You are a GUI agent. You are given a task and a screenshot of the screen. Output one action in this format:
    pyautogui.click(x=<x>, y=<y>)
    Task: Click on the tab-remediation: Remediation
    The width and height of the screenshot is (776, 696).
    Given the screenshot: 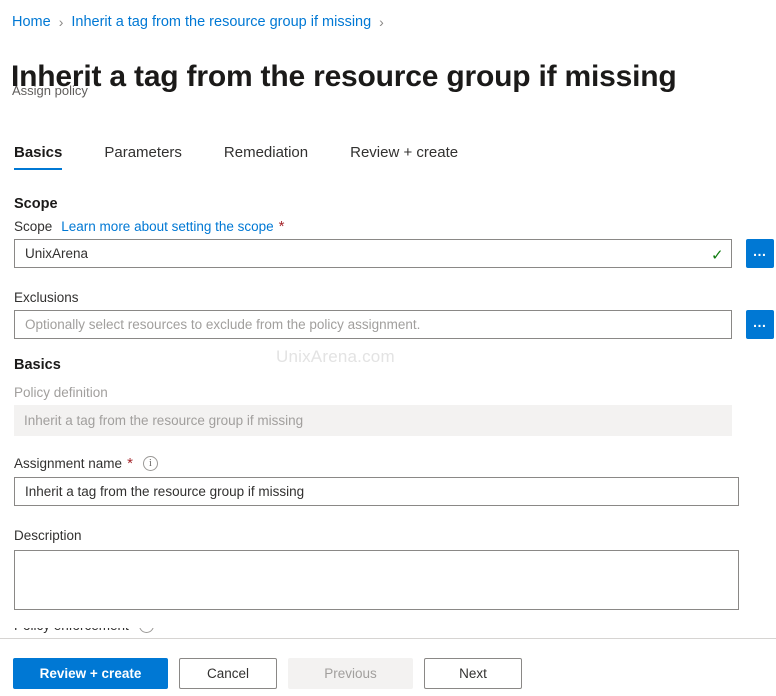 What is the action you would take?
    pyautogui.click(x=266, y=157)
    